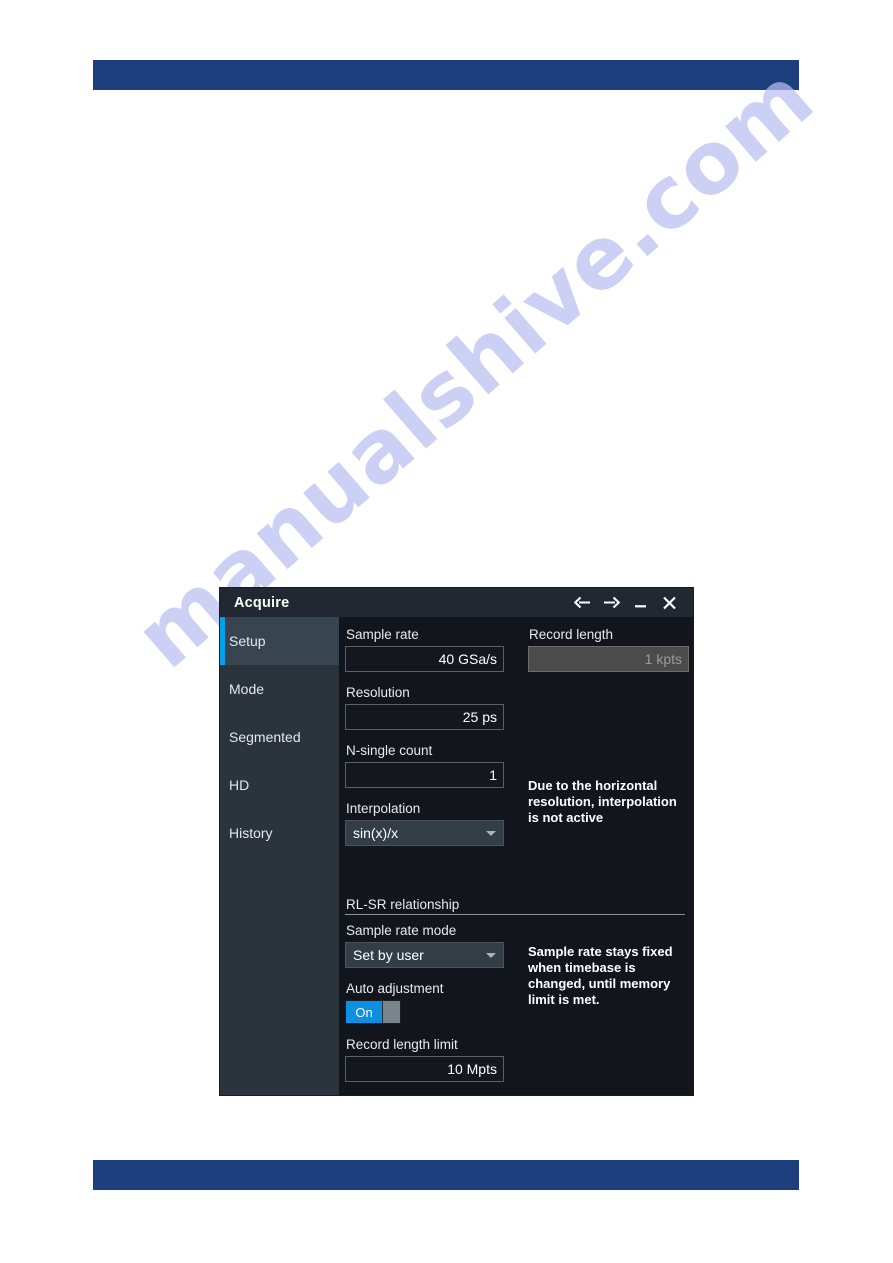 The image size is (893, 1263). I want to click on minimize-icon, so click(640, 606).